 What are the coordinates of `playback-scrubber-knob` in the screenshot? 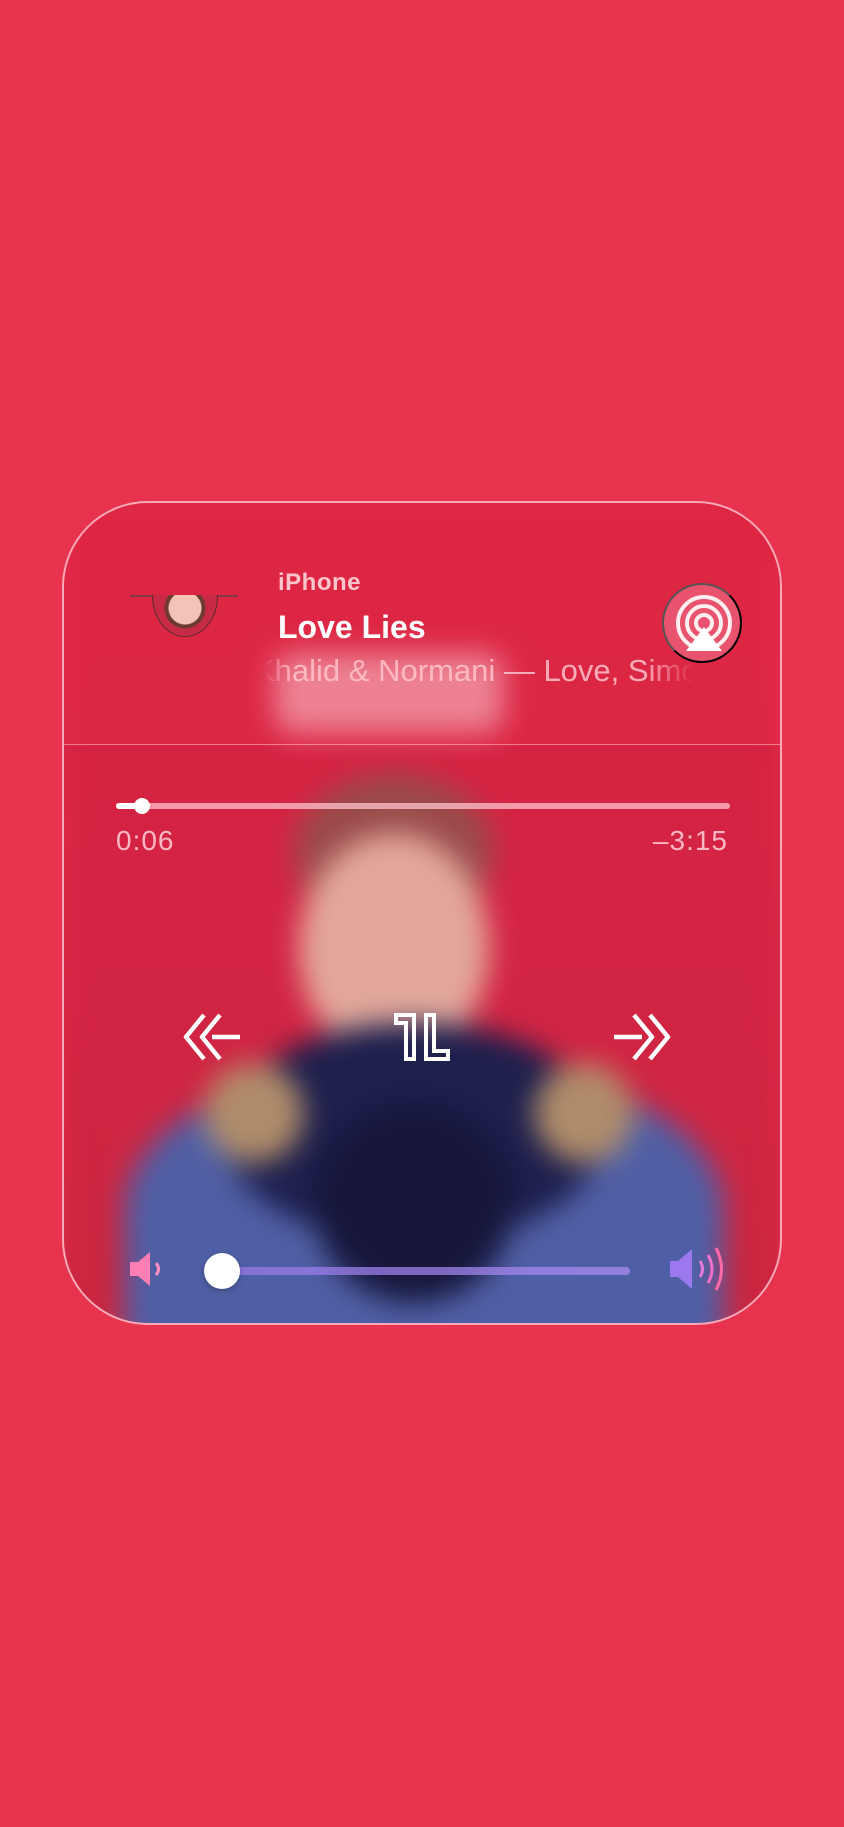 It's located at (142, 806).